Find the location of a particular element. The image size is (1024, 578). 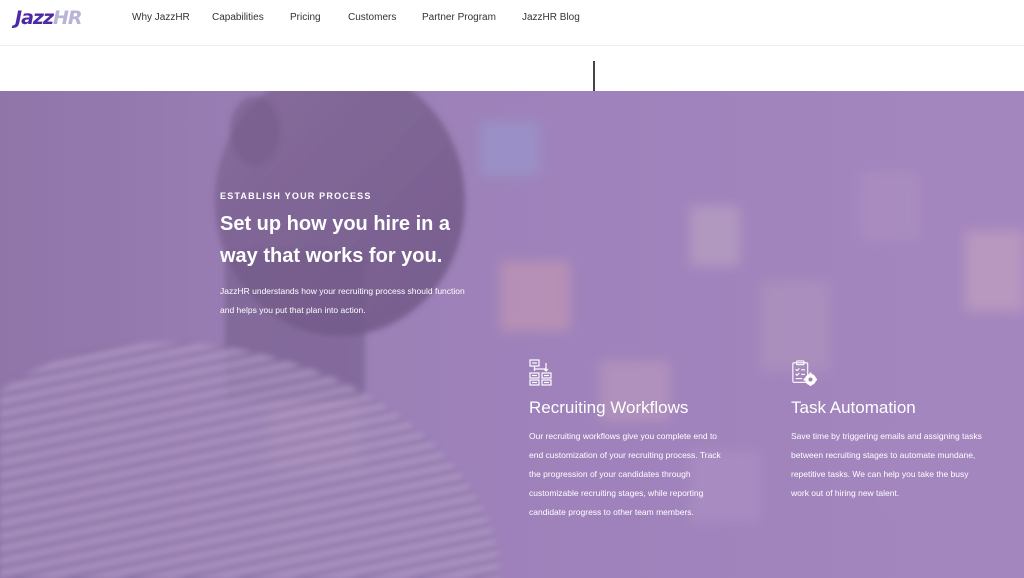

feature-title: Recruiting Workflows is located at coordinates (609, 407).